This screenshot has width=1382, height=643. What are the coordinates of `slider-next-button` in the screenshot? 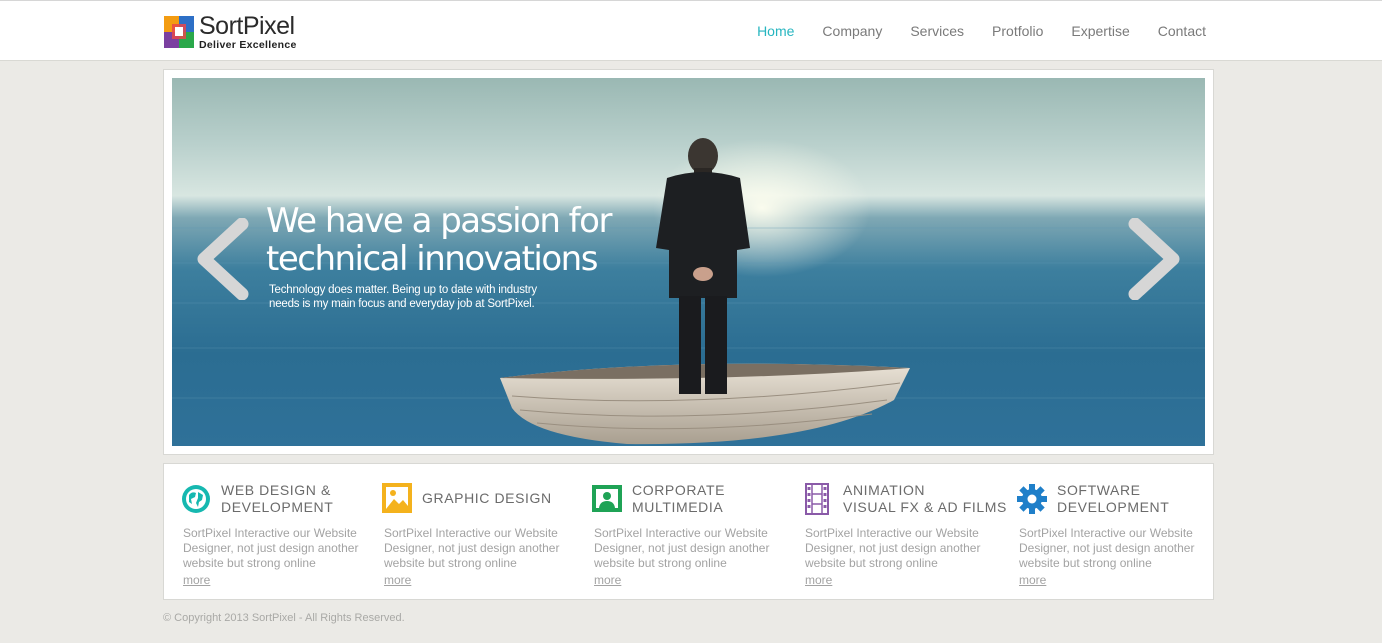 It's located at (1156, 259).